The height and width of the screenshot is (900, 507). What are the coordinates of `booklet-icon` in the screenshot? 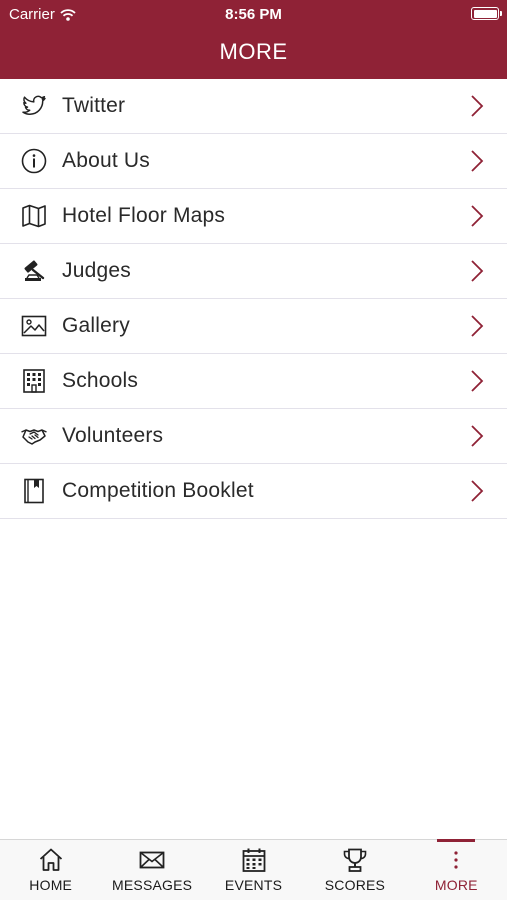 It's located at (34, 491).